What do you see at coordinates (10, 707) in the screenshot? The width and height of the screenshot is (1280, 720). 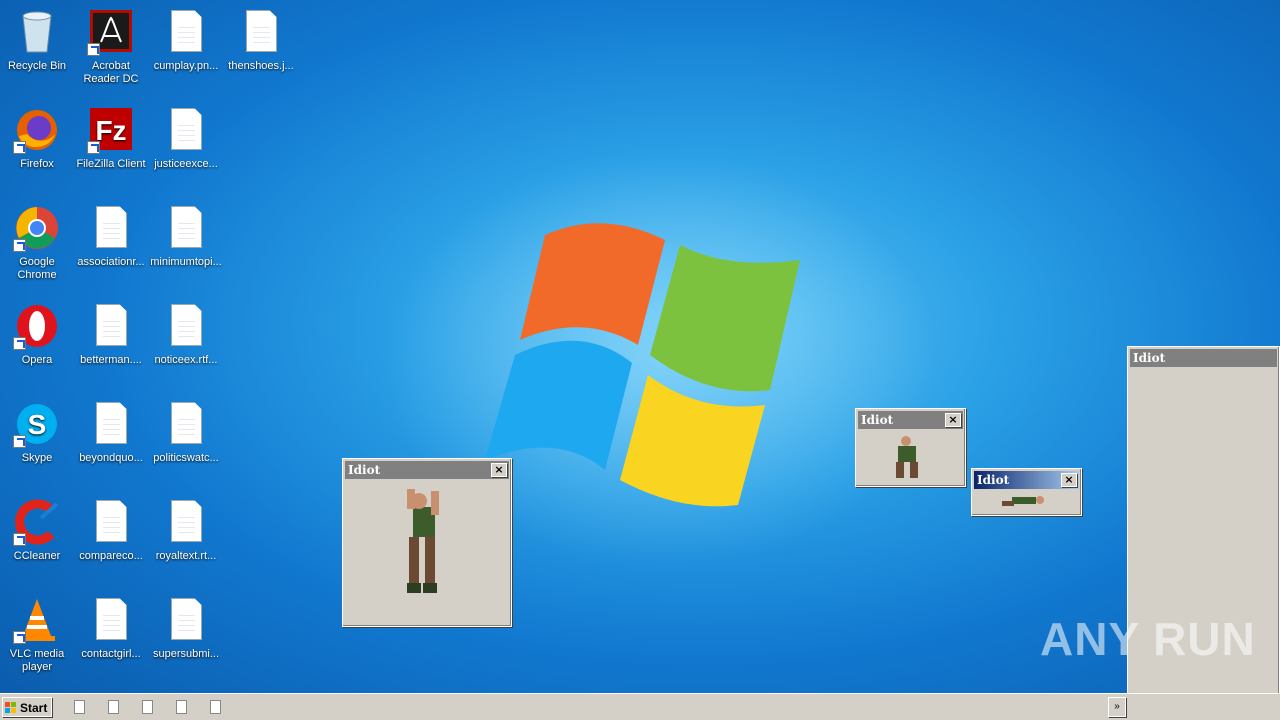 I see `windows-flag-icon` at bounding box center [10, 707].